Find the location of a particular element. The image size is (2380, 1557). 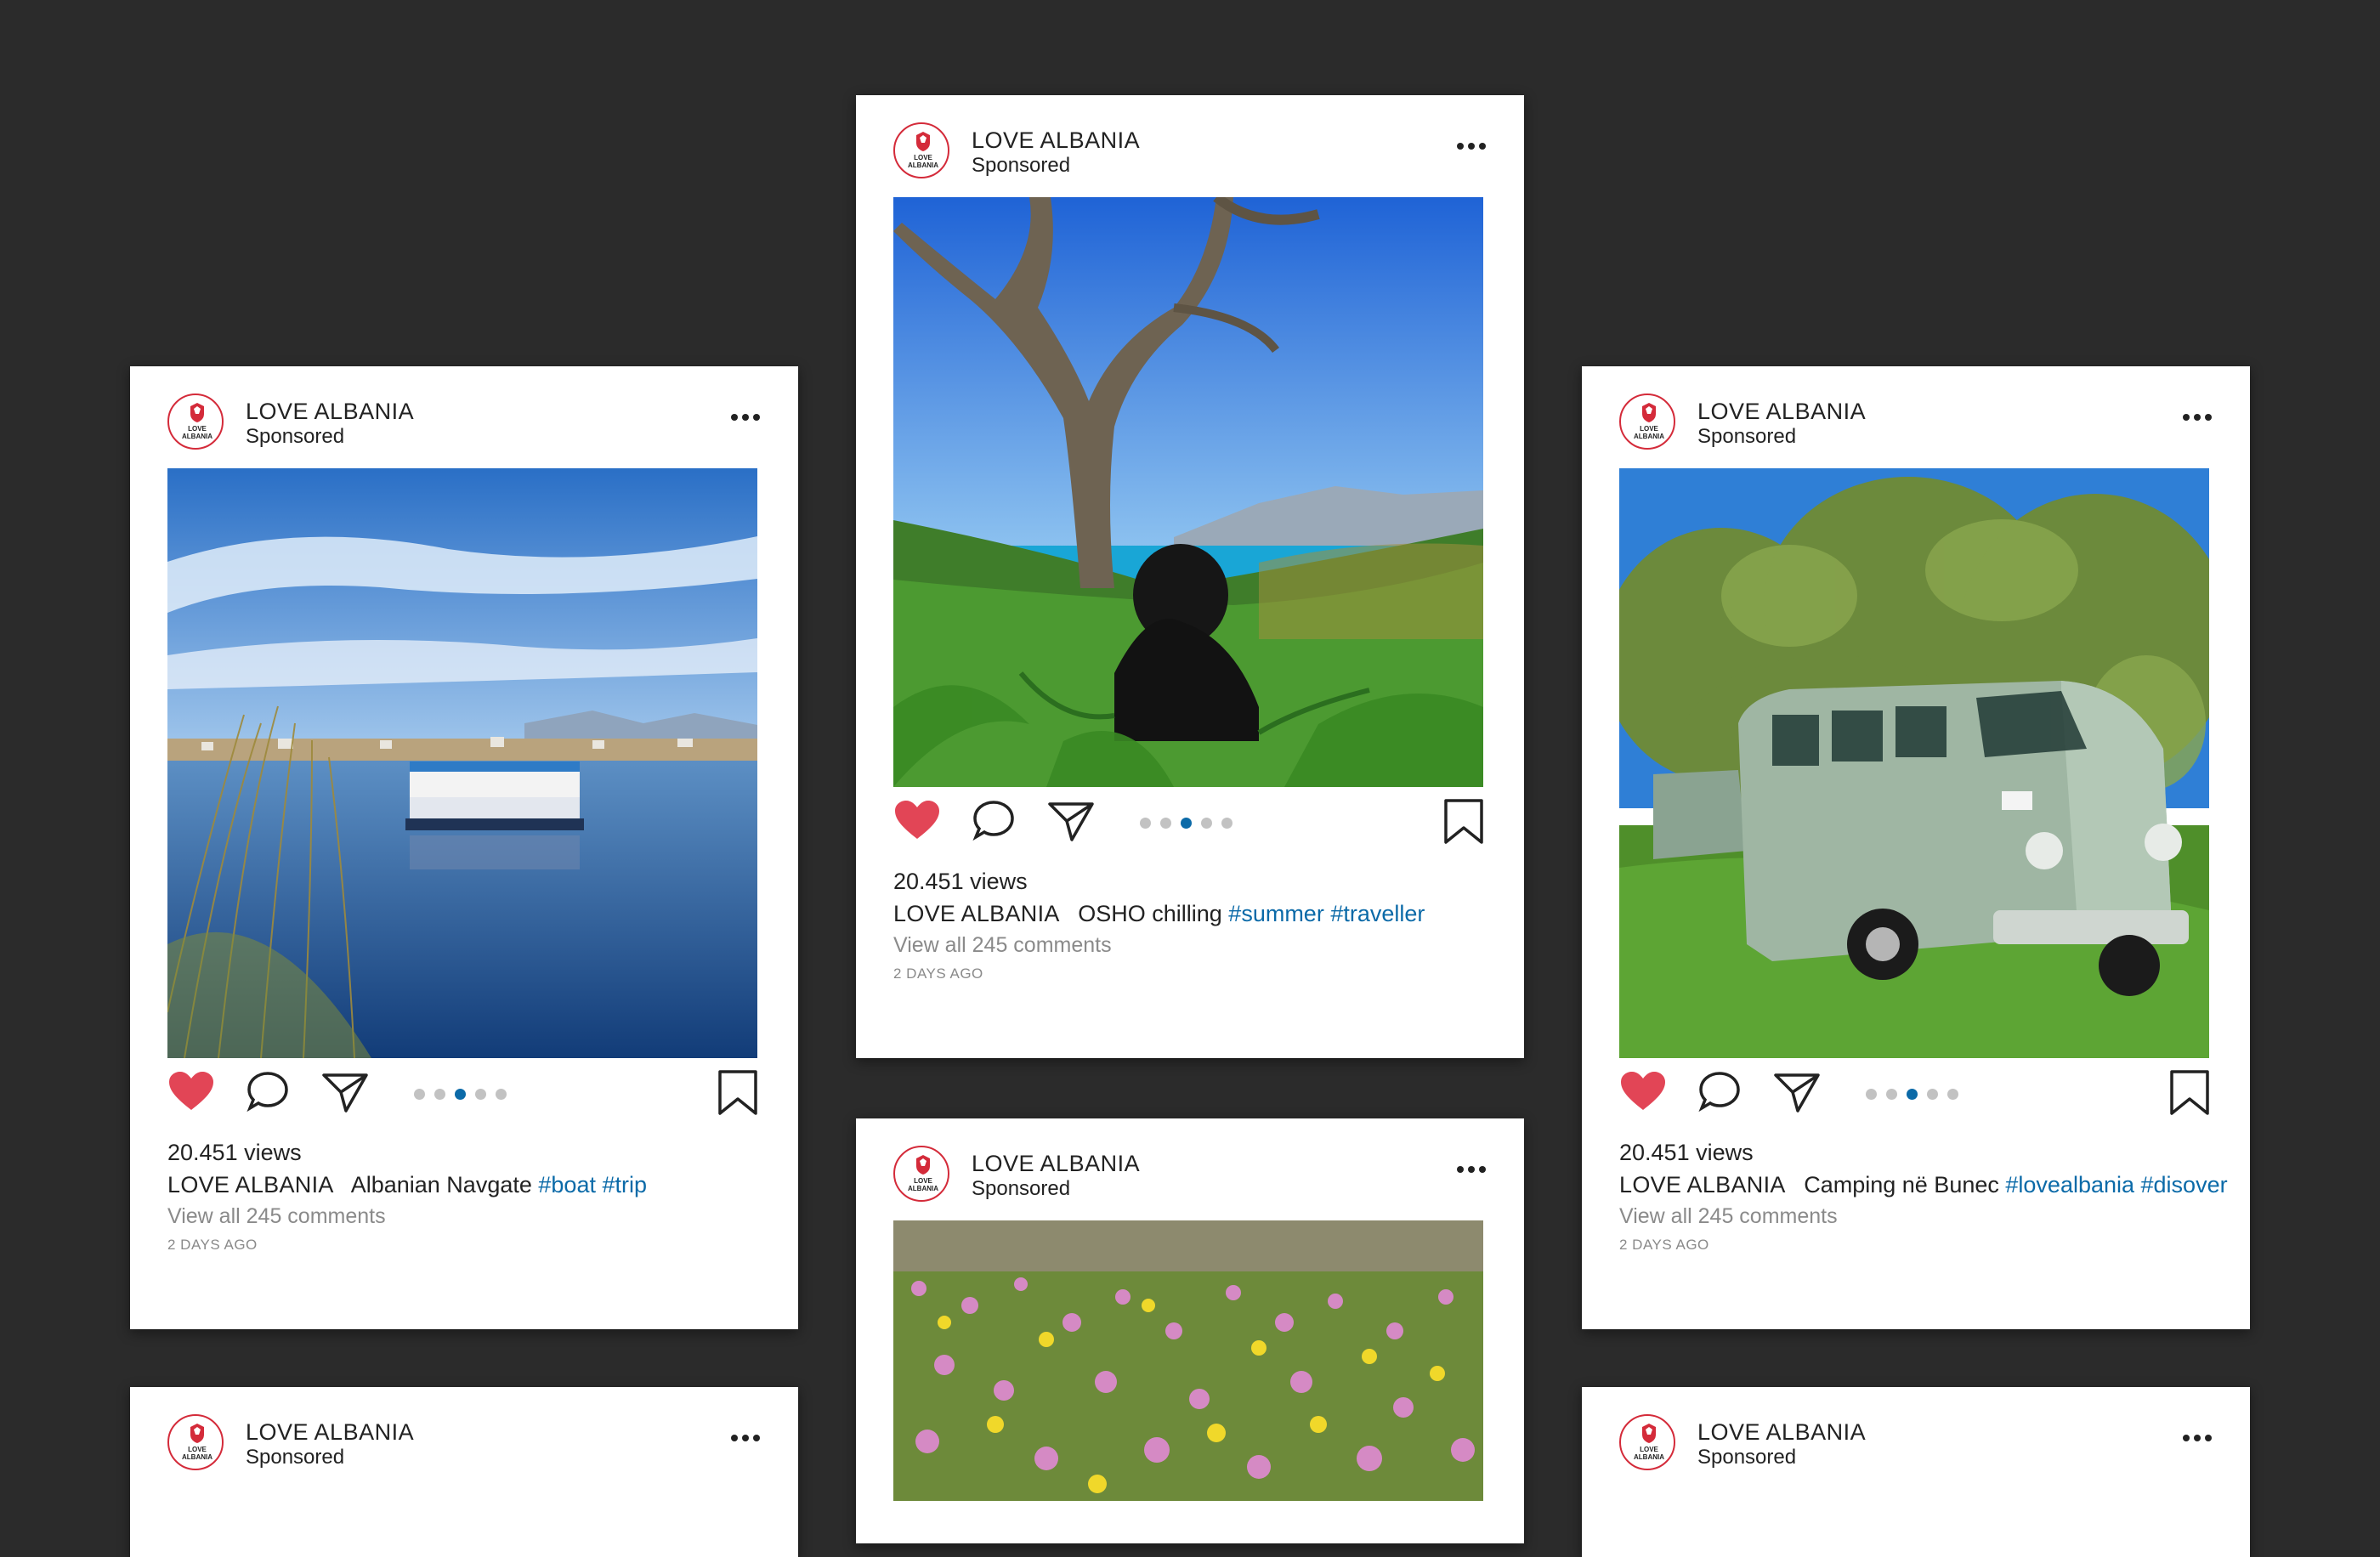

post-photo-green-van-camping is located at coordinates (1914, 763).